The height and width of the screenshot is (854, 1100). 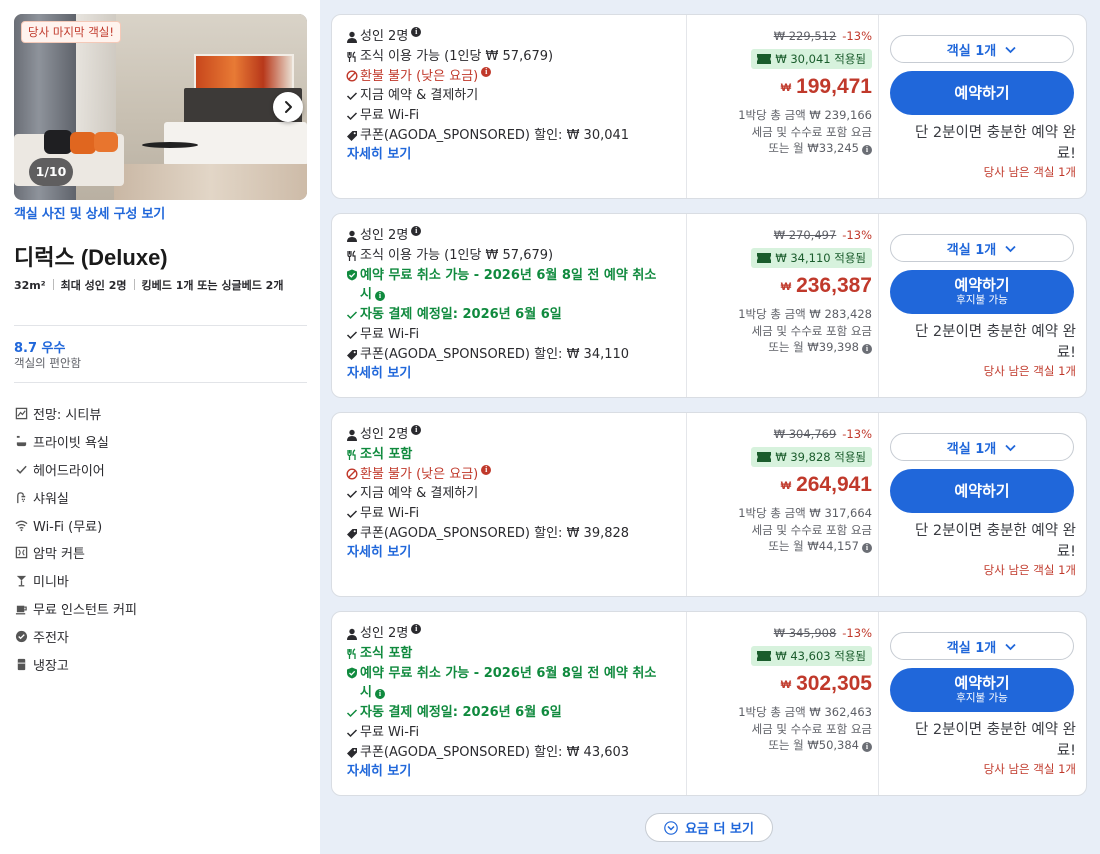 What do you see at coordinates (511, 713) in the screenshot?
I see `offer-autopay-date: 자동 결제 예정일: 2026년 6월 6일` at bounding box center [511, 713].